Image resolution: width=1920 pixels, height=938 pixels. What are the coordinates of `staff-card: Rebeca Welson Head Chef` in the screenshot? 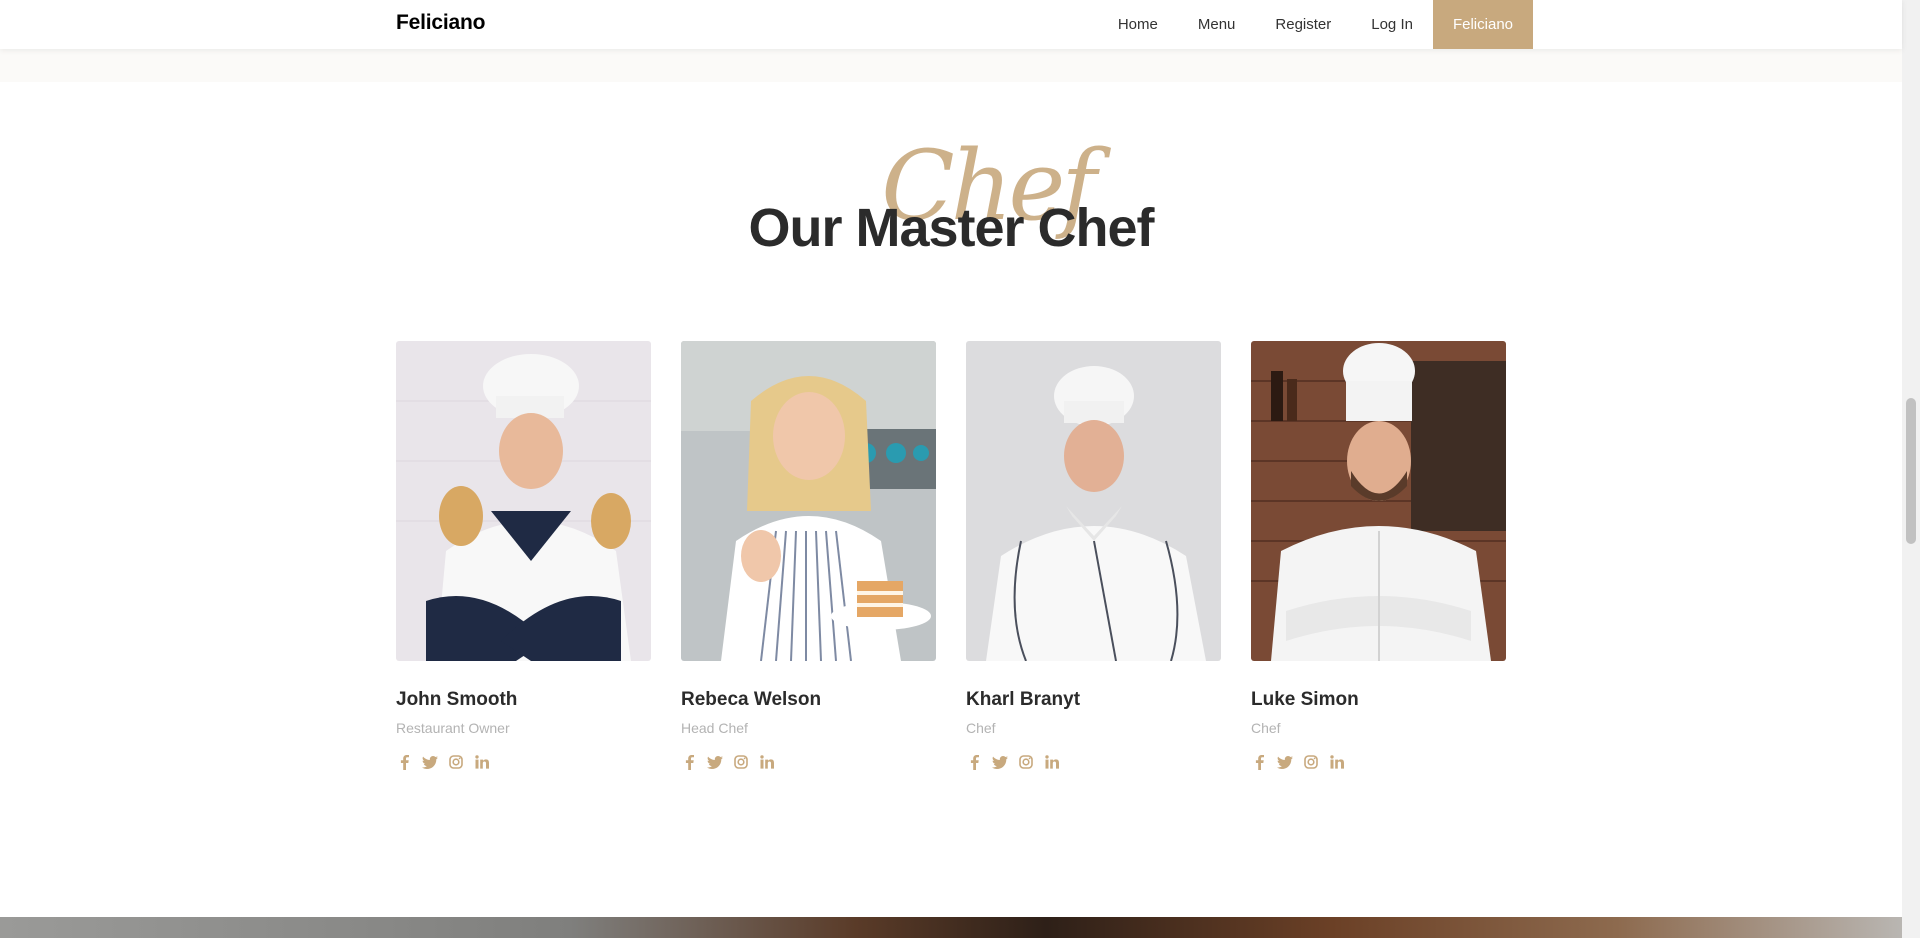 It's located at (808, 555).